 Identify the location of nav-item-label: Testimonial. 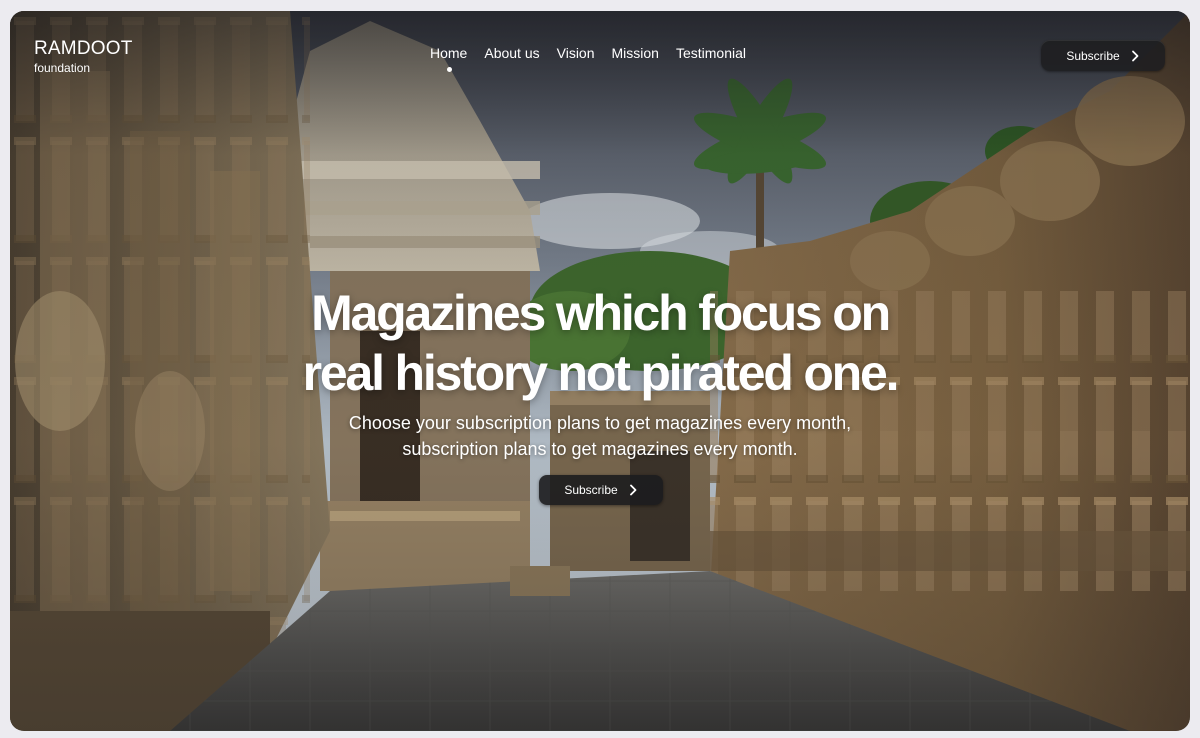
(711, 53).